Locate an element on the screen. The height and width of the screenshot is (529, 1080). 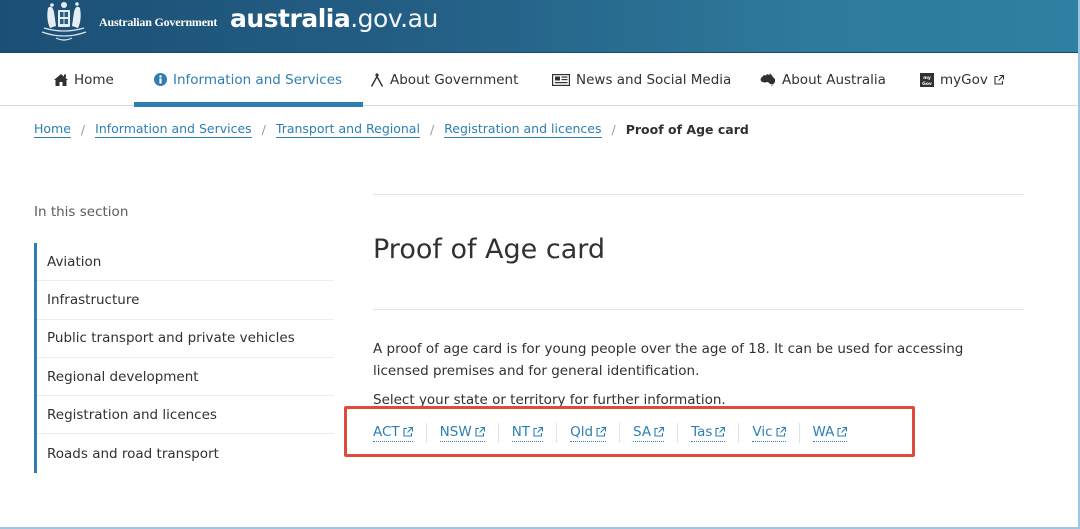
state-label: WA is located at coordinates (823, 432).